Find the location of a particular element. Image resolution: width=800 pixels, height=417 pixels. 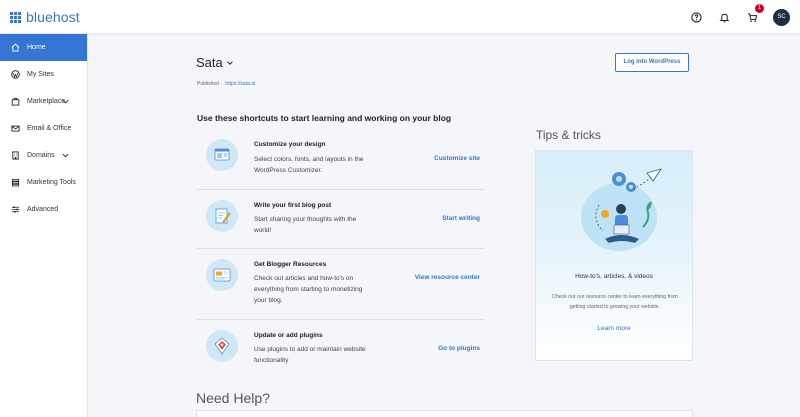

site-url-link: https://sata.al is located at coordinates (240, 84).